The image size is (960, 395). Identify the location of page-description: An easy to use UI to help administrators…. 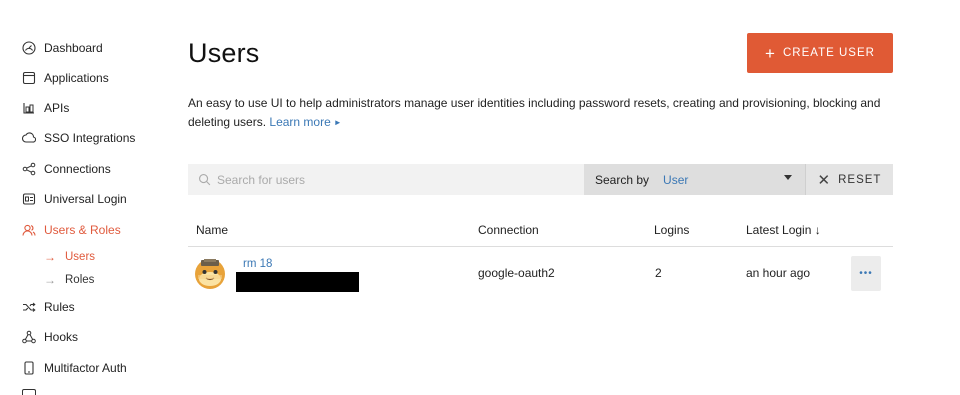
(538, 113).